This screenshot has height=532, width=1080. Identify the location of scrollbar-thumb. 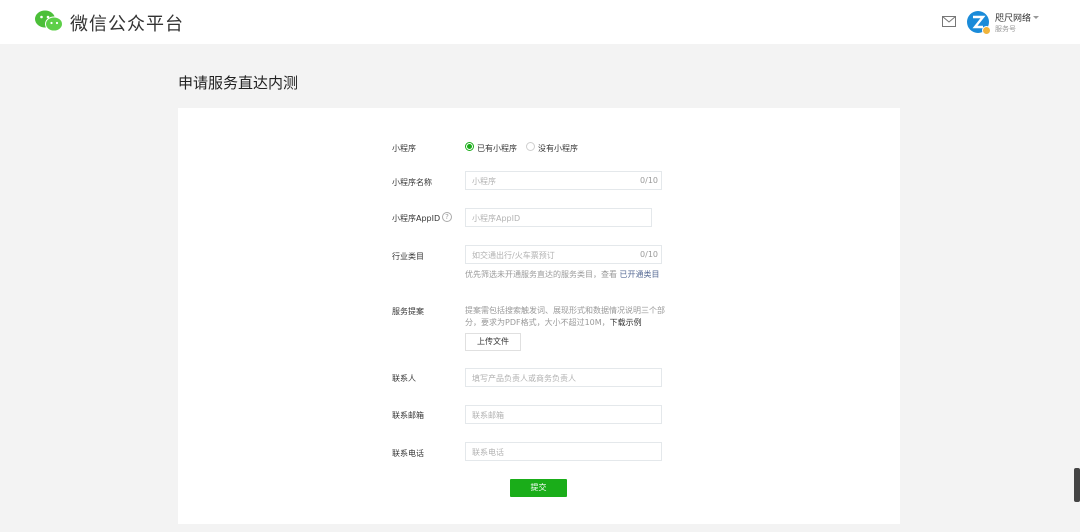
(1077, 485).